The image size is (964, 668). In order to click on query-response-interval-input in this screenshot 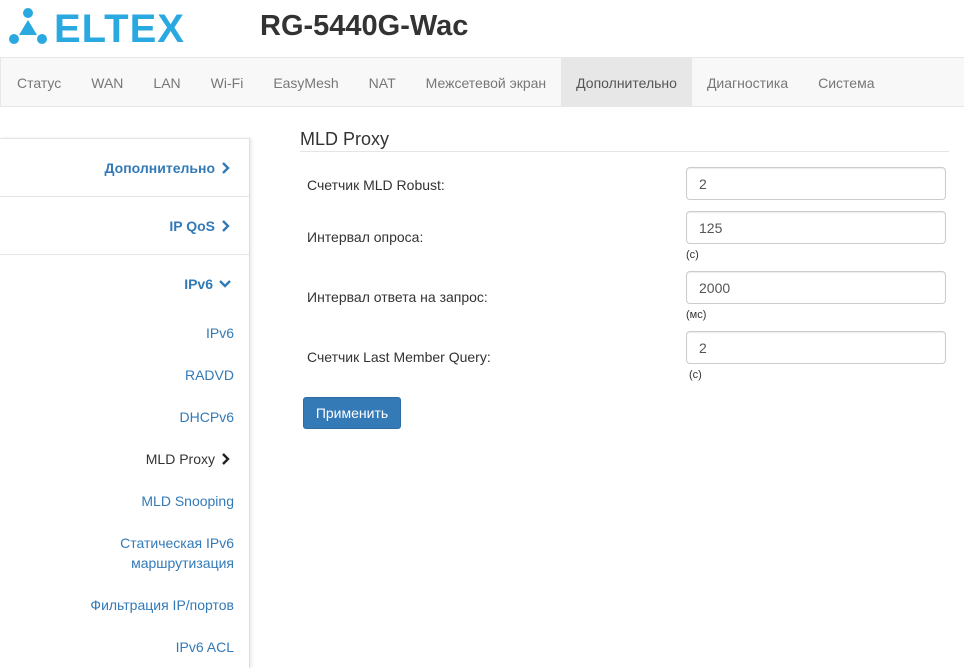, I will do `click(816, 287)`.